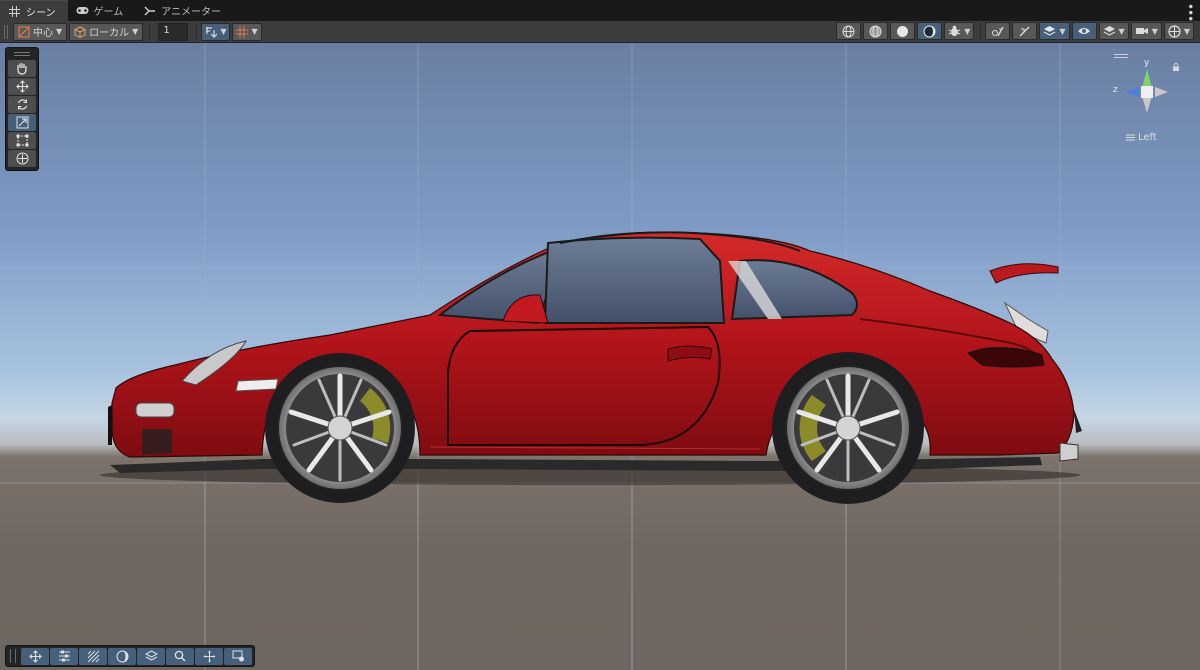 The image size is (1200, 670). I want to click on lighting-icon, so click(1024, 31).